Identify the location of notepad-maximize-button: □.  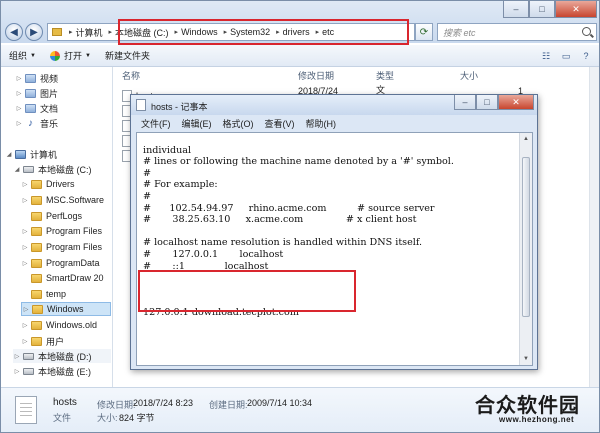
(487, 102).